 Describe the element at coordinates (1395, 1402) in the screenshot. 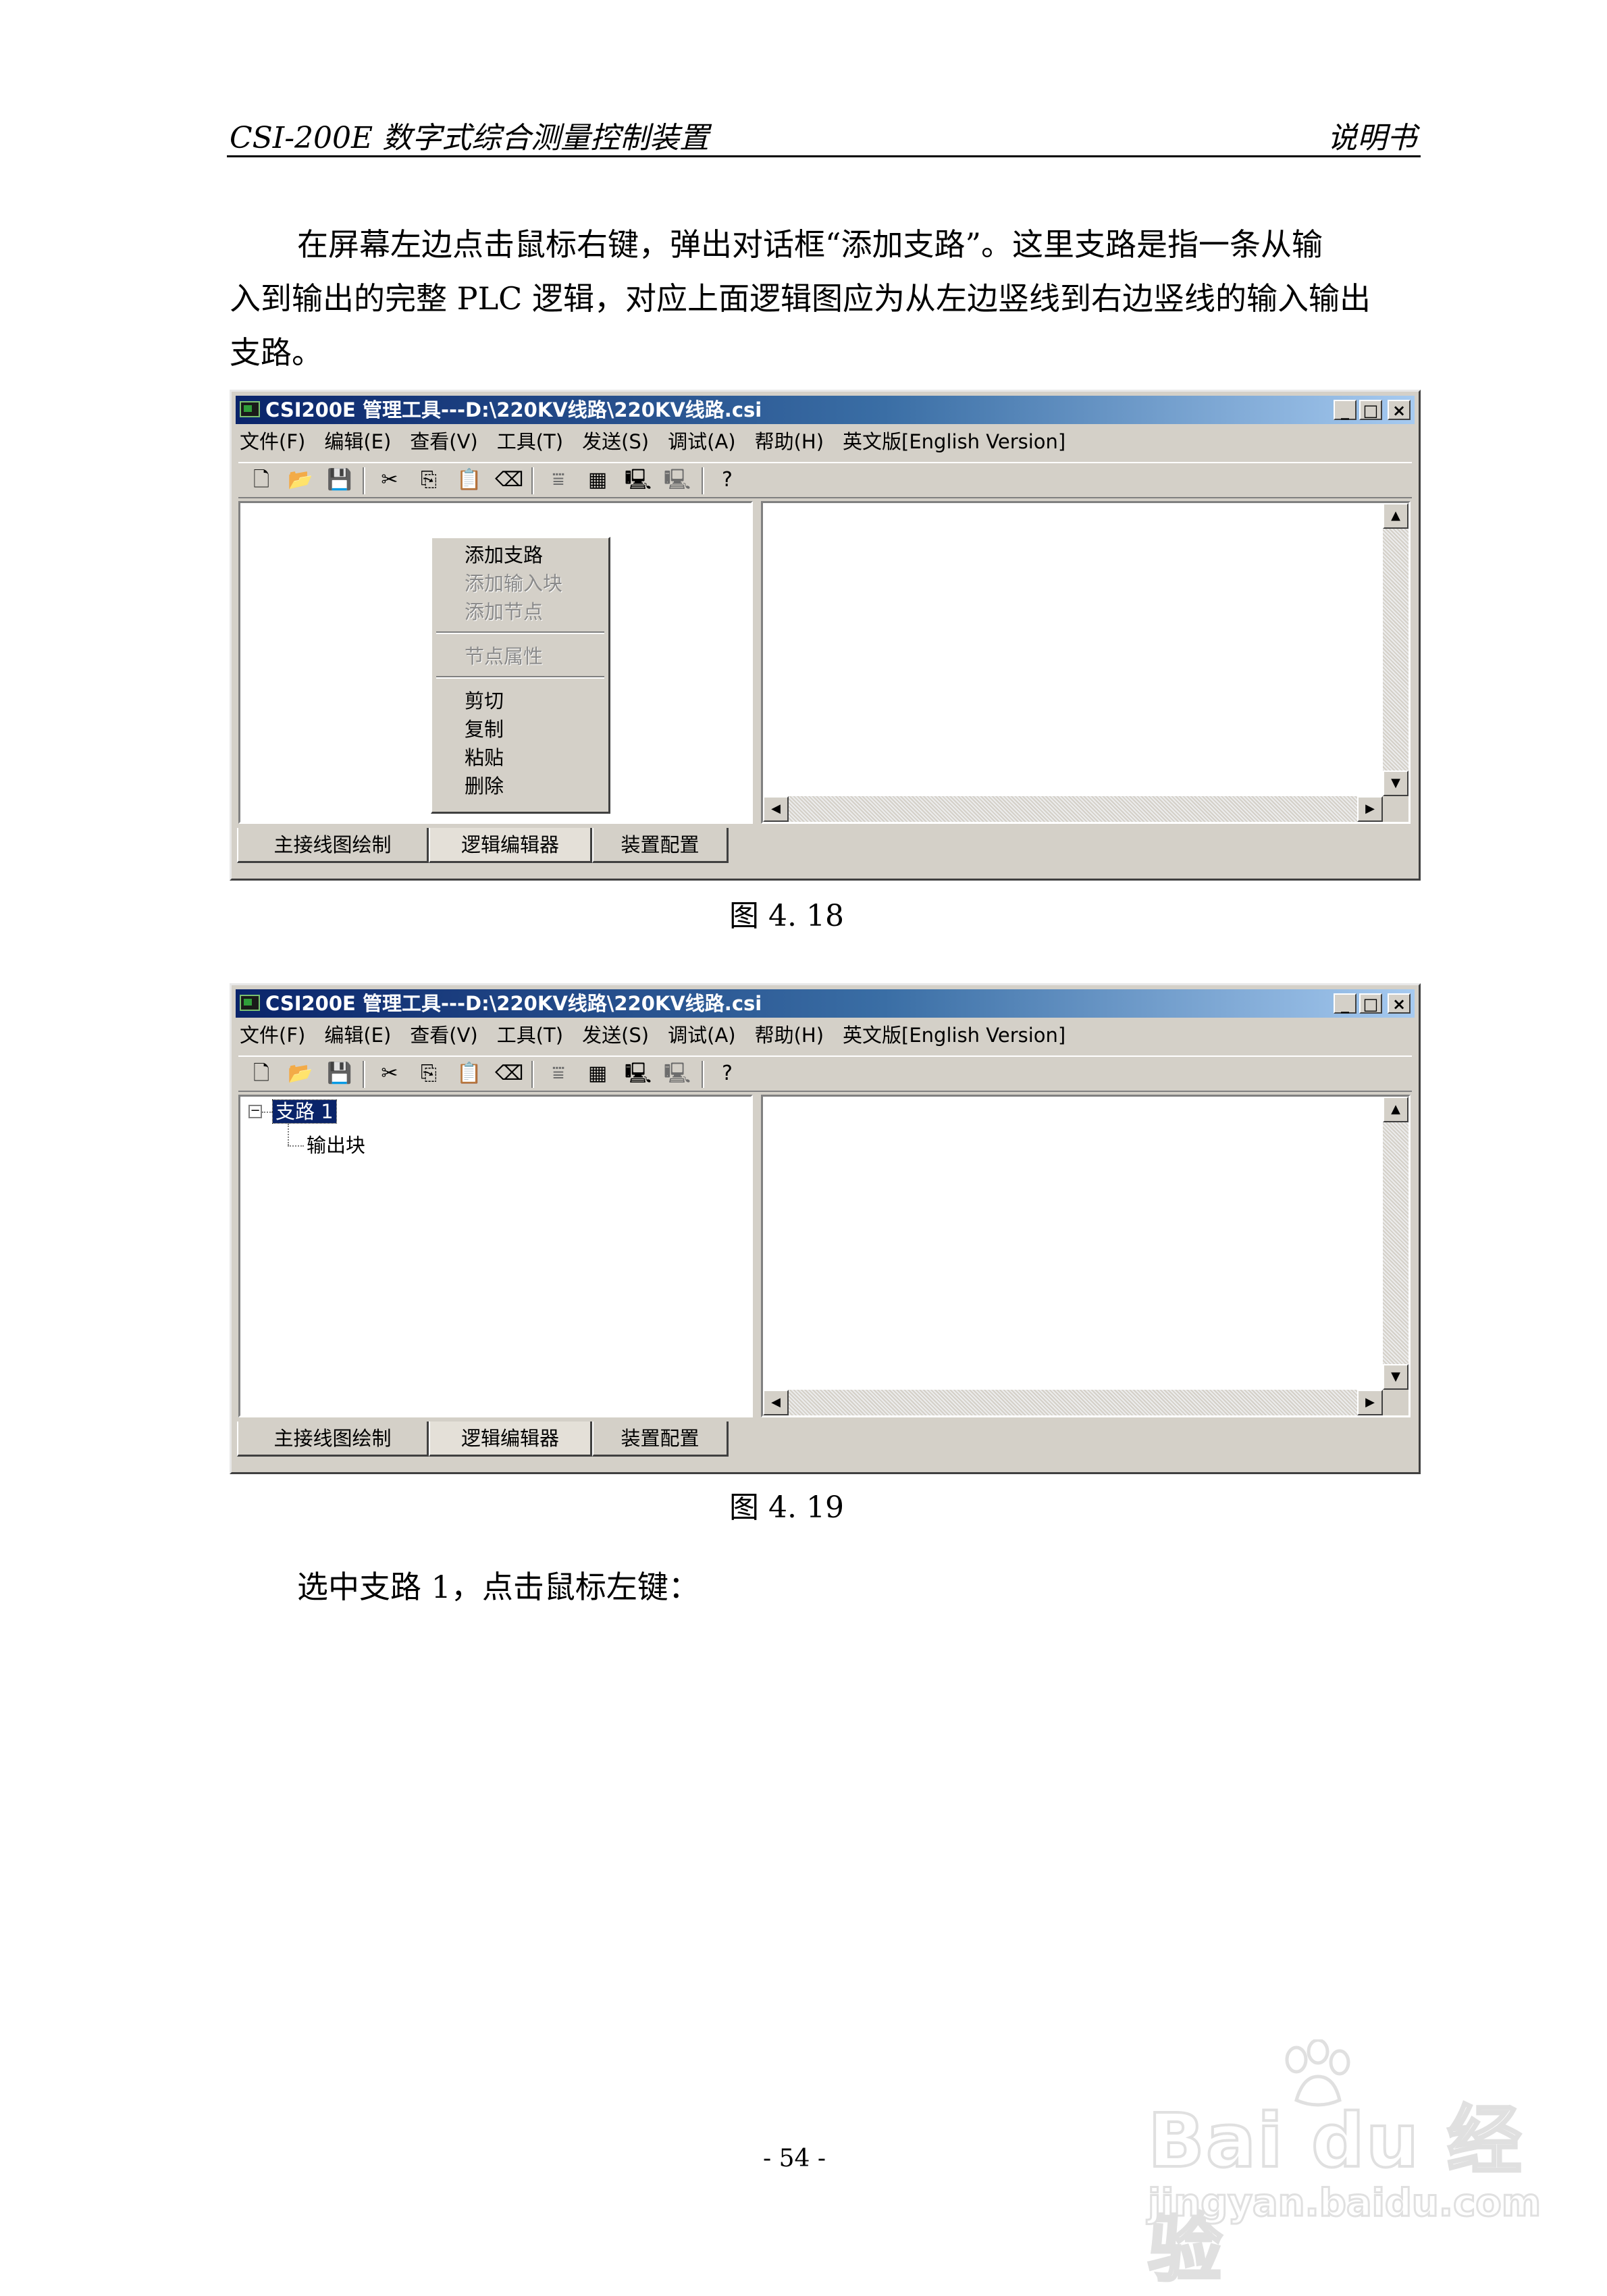

I see `scroll-corner` at that location.